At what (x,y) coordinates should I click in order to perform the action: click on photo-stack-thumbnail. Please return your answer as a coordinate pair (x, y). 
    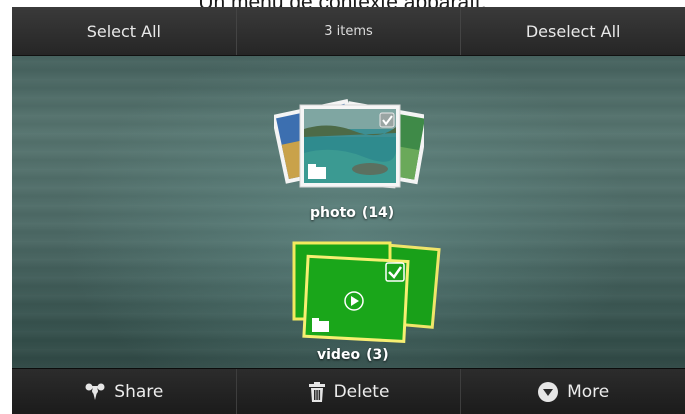
    Looking at the image, I should click on (350, 144).